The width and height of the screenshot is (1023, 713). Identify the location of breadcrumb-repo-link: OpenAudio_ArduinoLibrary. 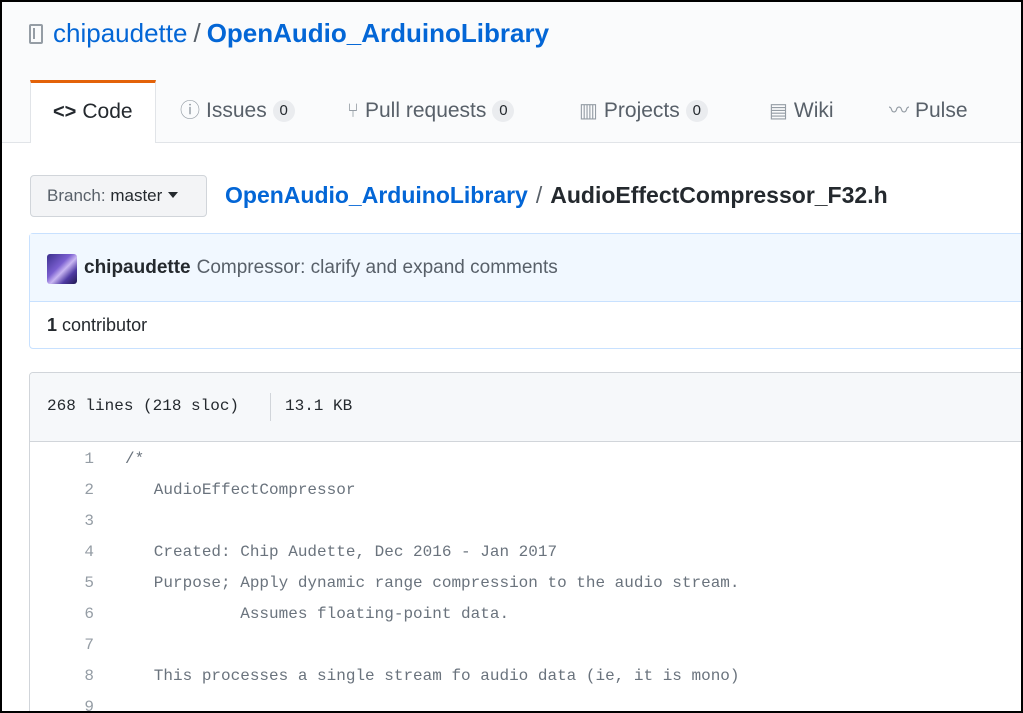
(376, 195).